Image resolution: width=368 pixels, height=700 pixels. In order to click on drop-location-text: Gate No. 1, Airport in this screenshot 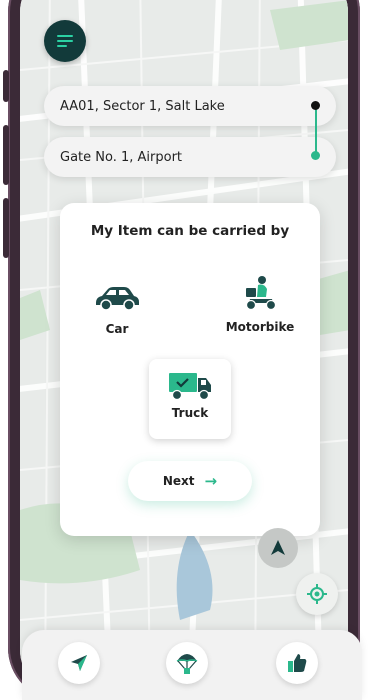, I will do `click(121, 157)`.